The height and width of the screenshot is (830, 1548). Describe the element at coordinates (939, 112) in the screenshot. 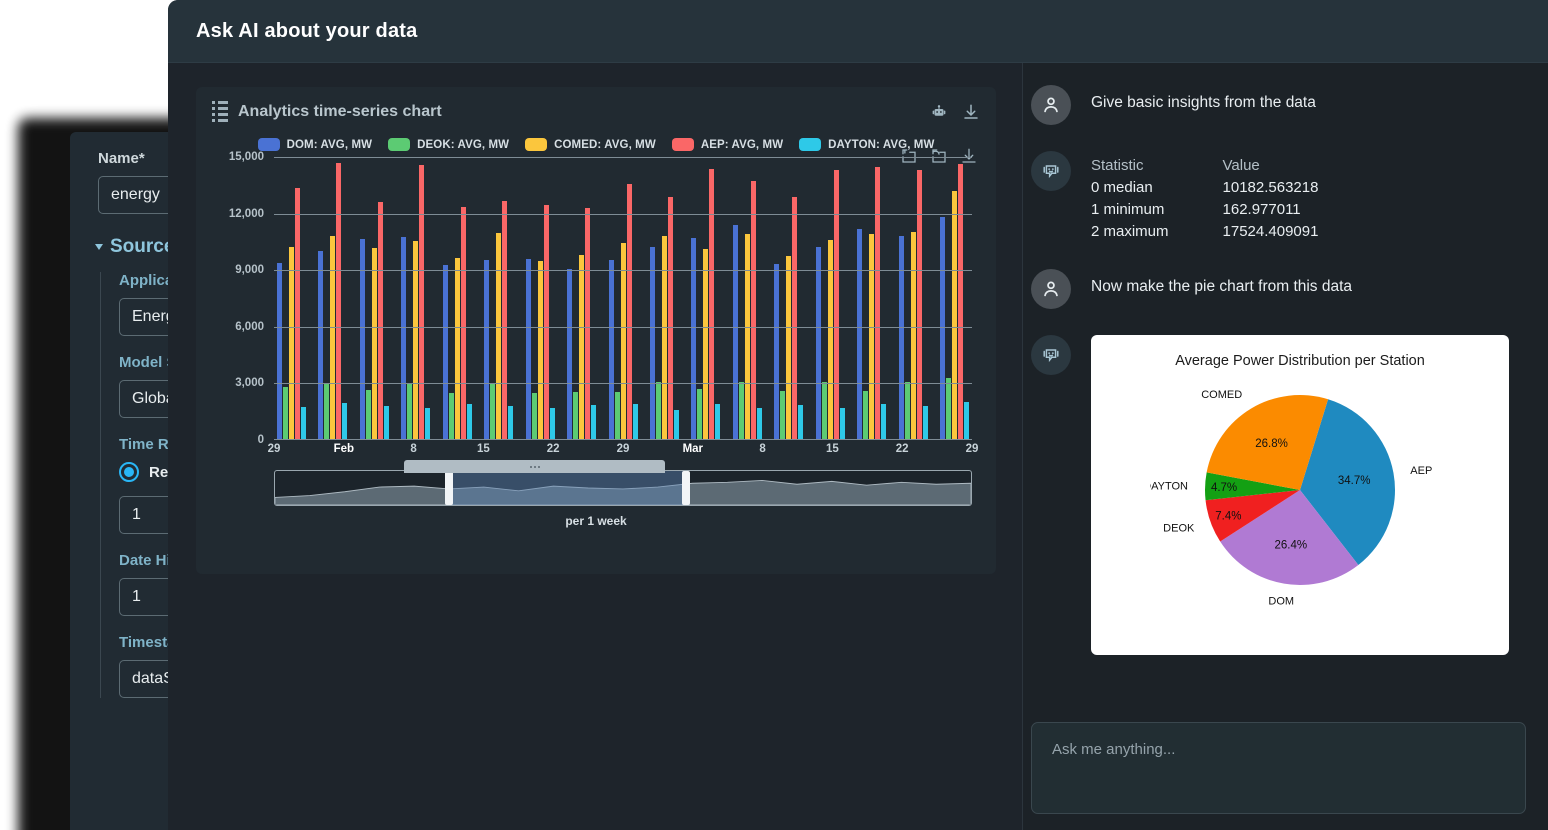

I see `ai-assistant-icon` at that location.